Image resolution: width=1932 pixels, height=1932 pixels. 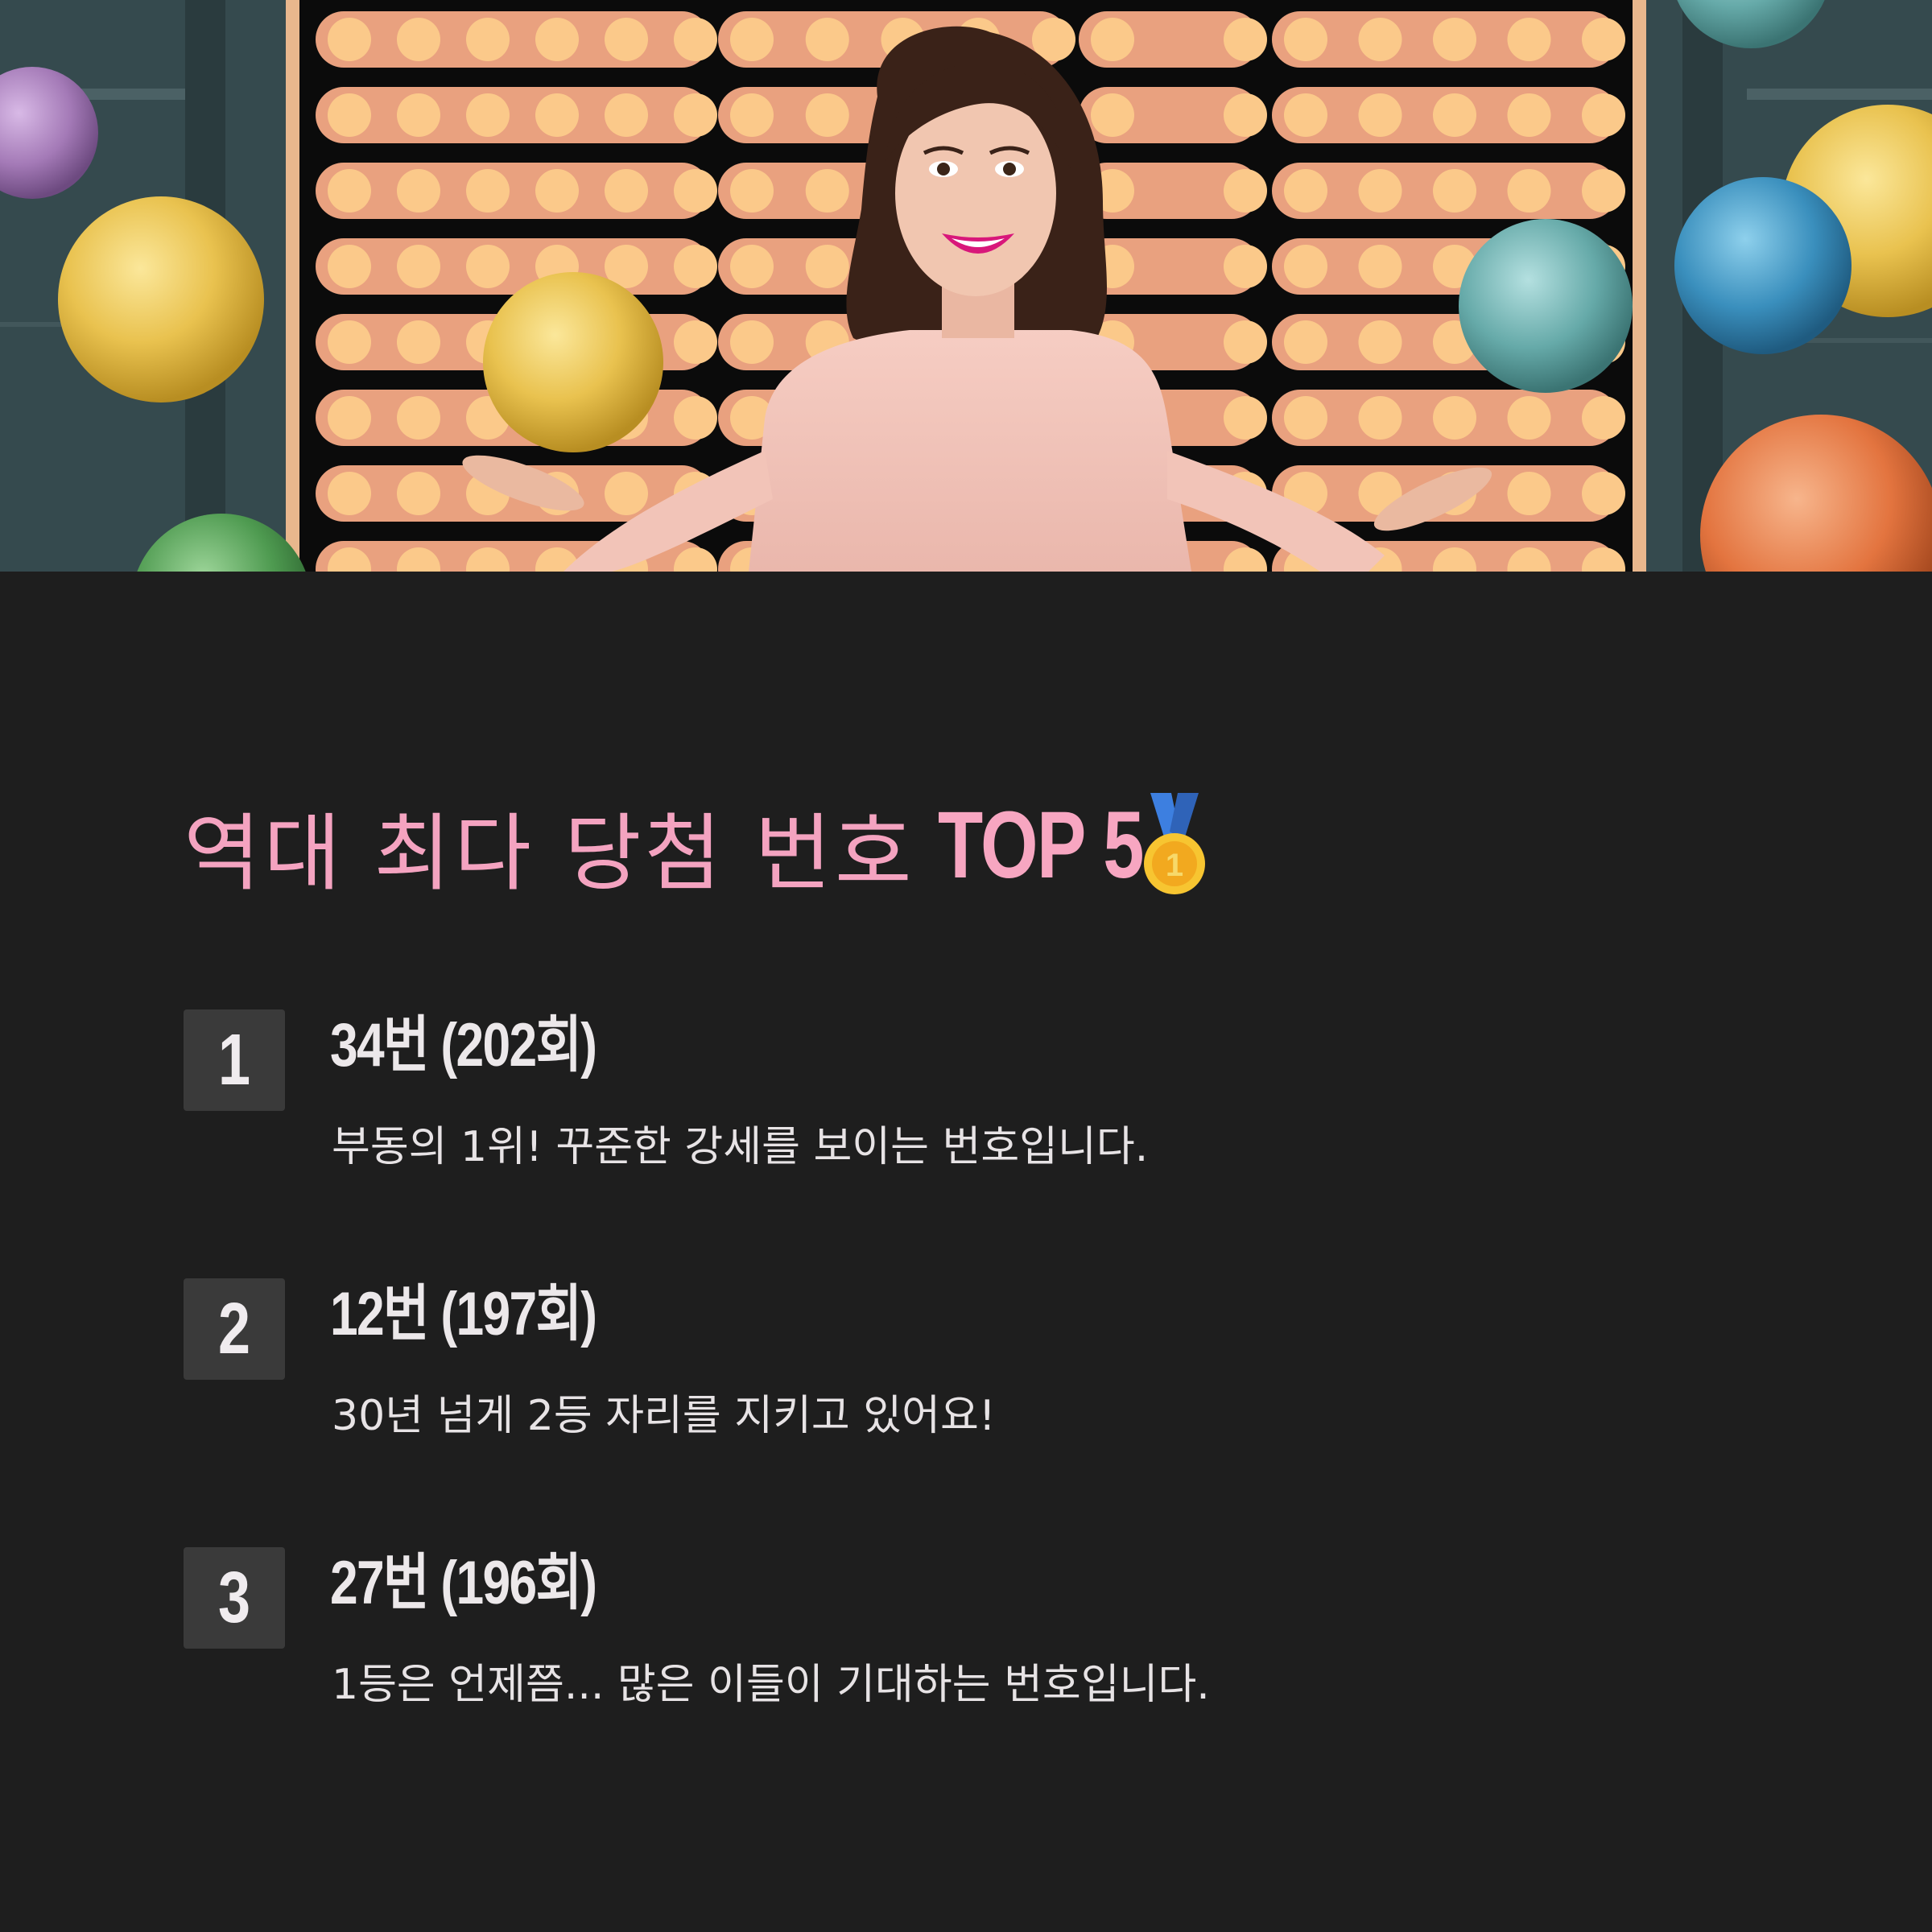 I want to click on page-title: 역대 최다 당첨 번호 TOP 5 1, so click(x=700, y=847).